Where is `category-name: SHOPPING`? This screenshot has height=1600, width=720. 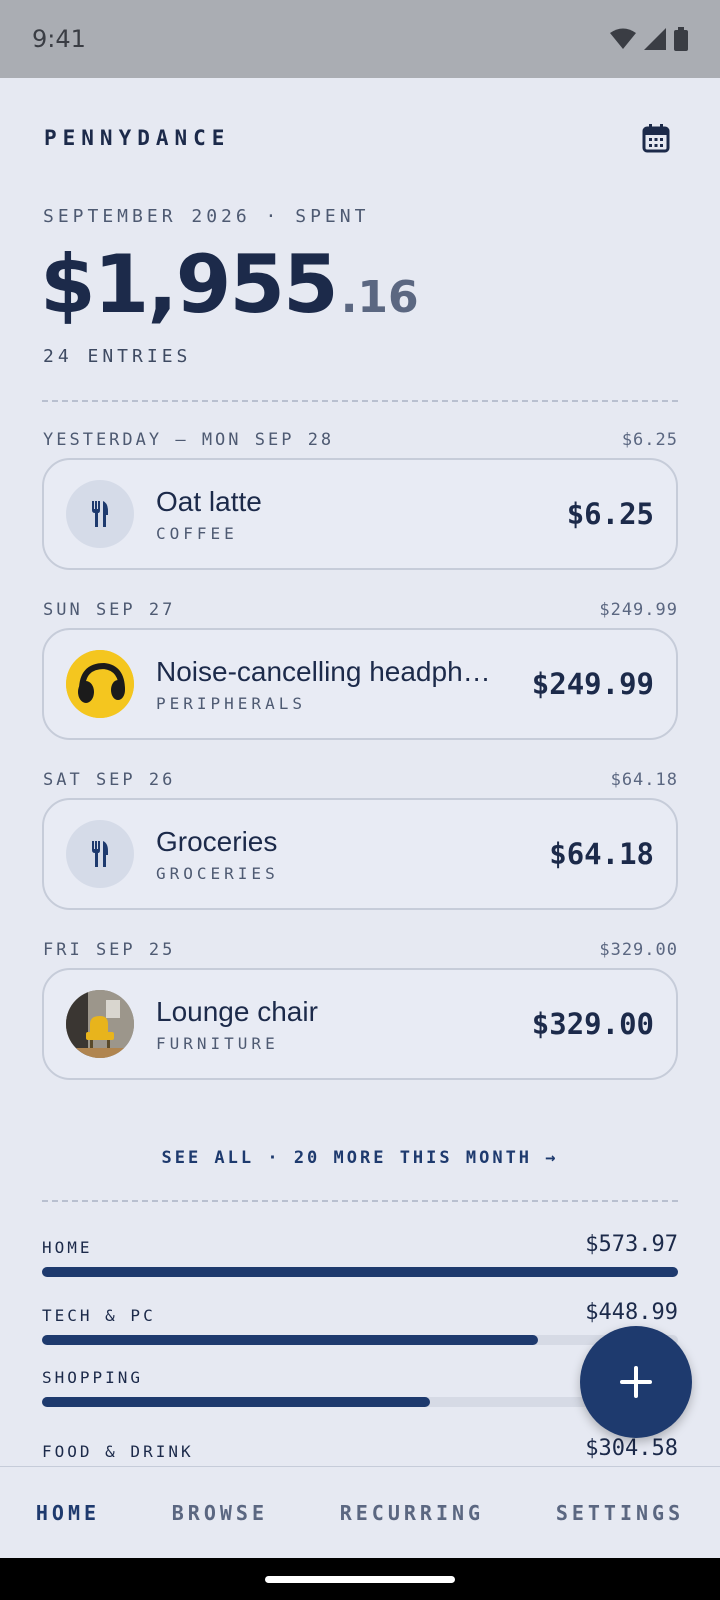 category-name: SHOPPING is located at coordinates (93, 1377).